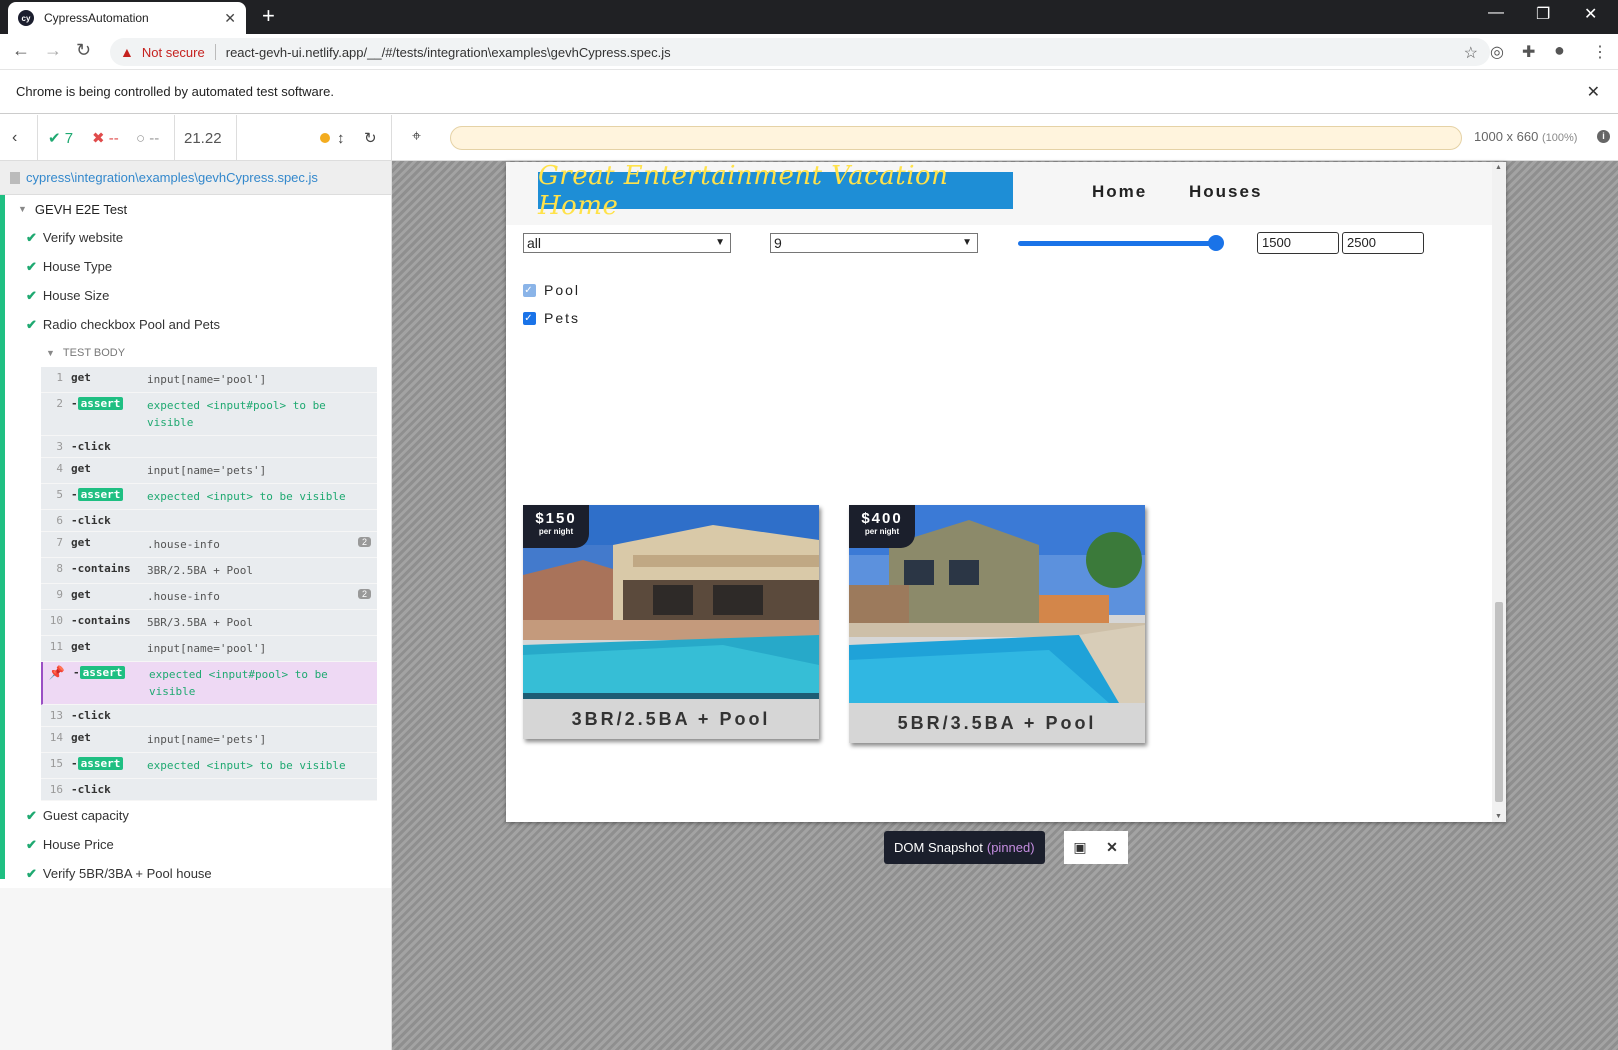  I want to click on command-row: 6 -click, so click(209, 521).